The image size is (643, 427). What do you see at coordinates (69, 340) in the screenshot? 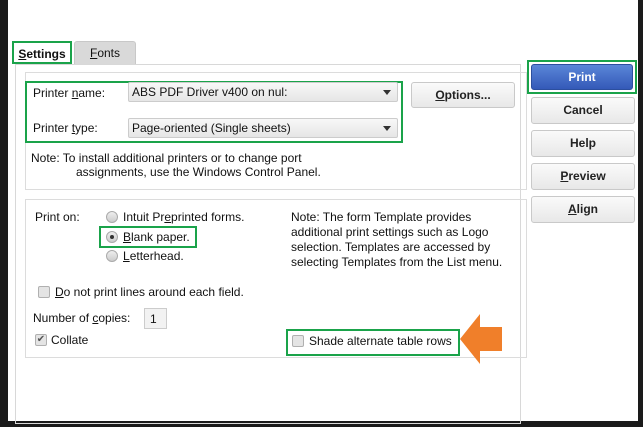
I see `collate-label: Collate` at bounding box center [69, 340].